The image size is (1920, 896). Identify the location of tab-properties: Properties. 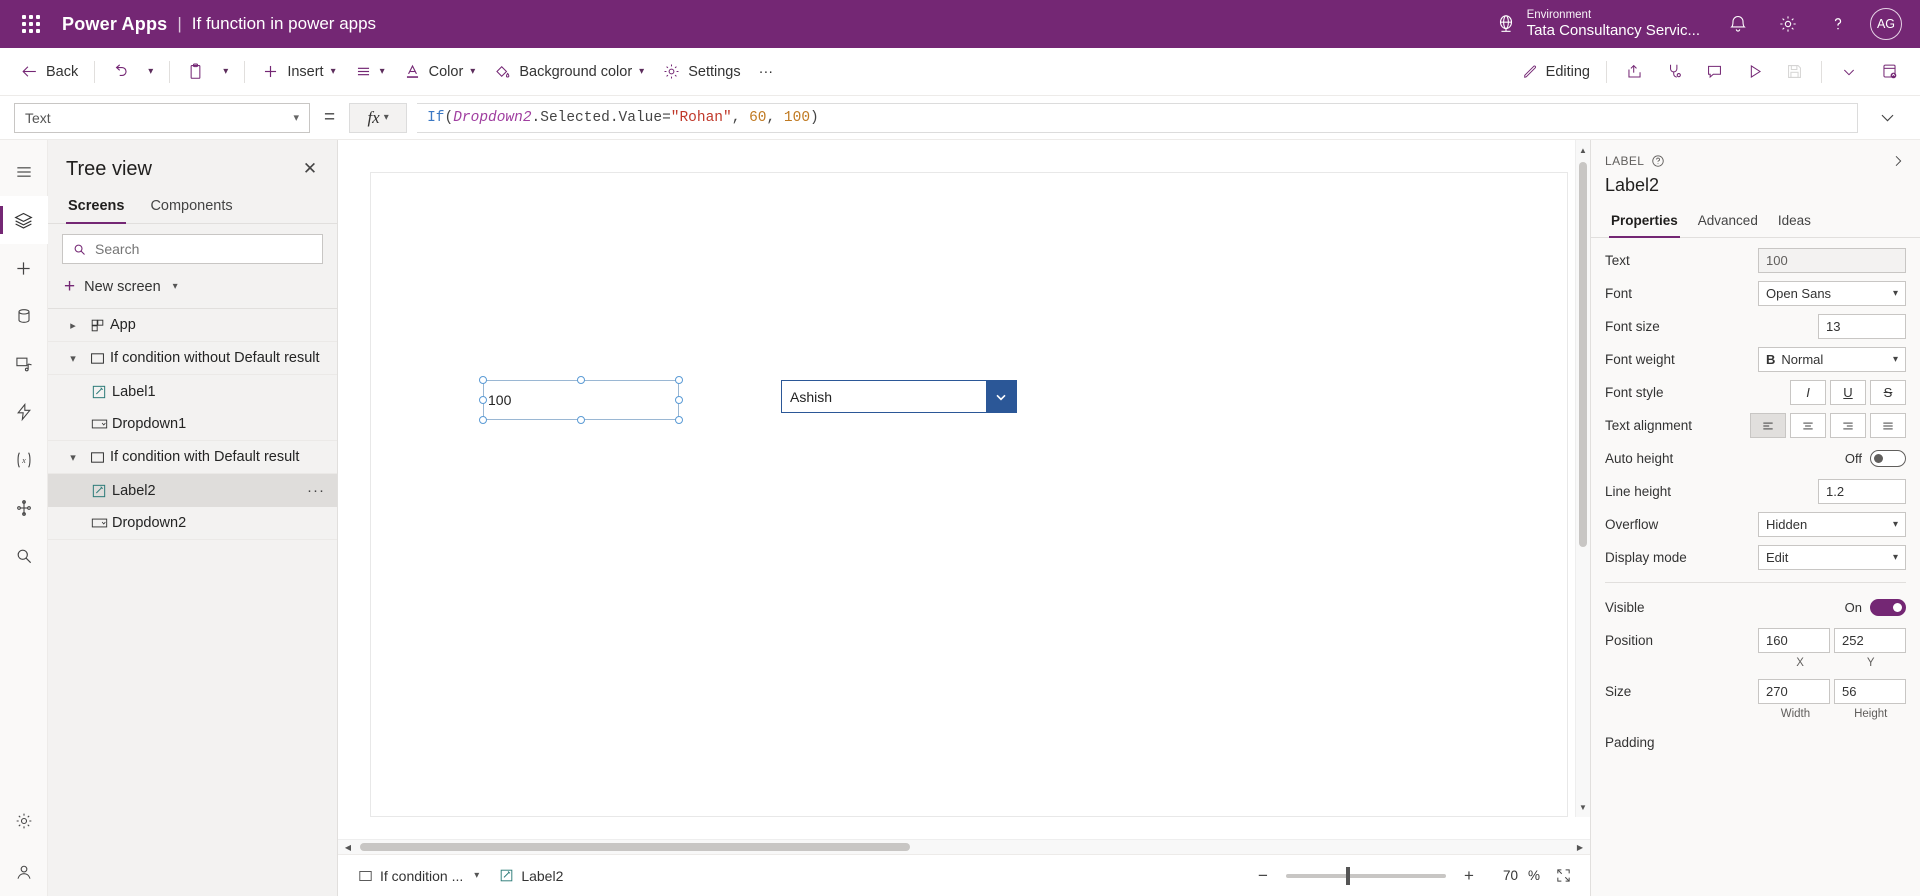
(1644, 223).